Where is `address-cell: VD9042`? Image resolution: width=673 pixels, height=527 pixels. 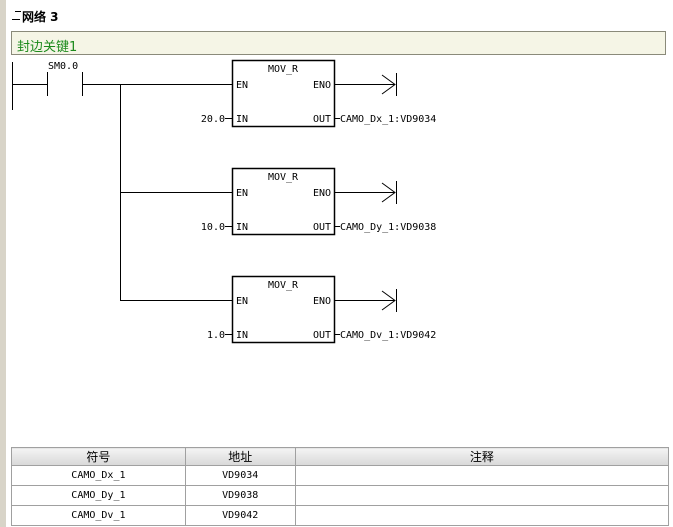 address-cell: VD9042 is located at coordinates (240, 515).